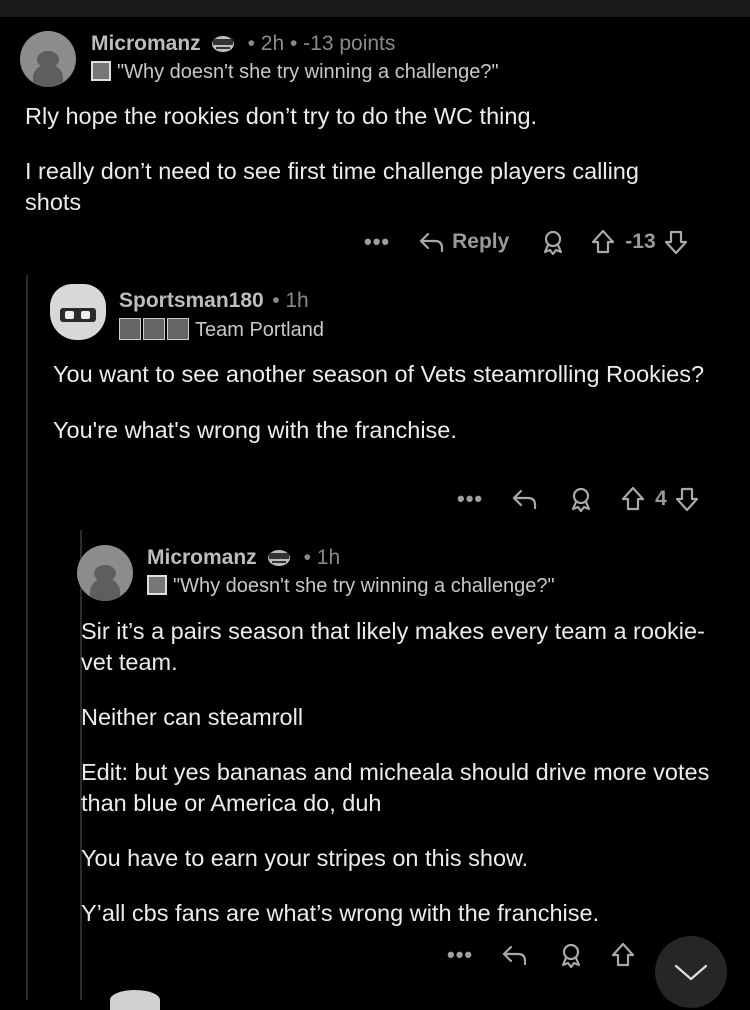 This screenshot has width=750, height=1010. I want to click on scroll-down-button, so click(691, 972).